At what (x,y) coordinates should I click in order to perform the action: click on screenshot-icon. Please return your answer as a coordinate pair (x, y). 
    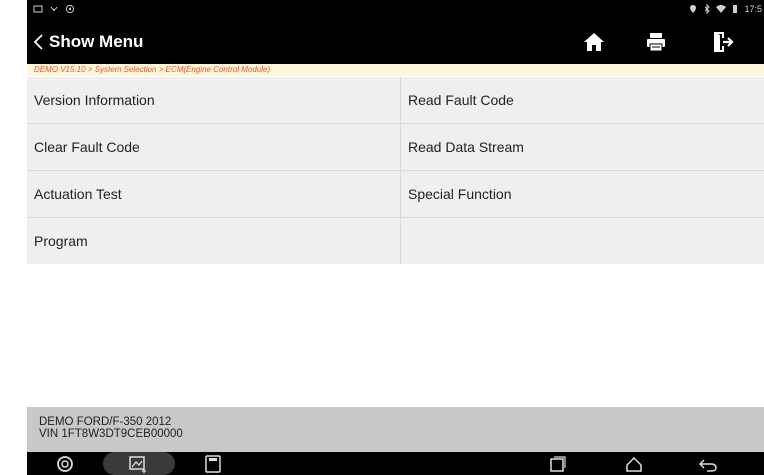
    Looking at the image, I should click on (138, 464).